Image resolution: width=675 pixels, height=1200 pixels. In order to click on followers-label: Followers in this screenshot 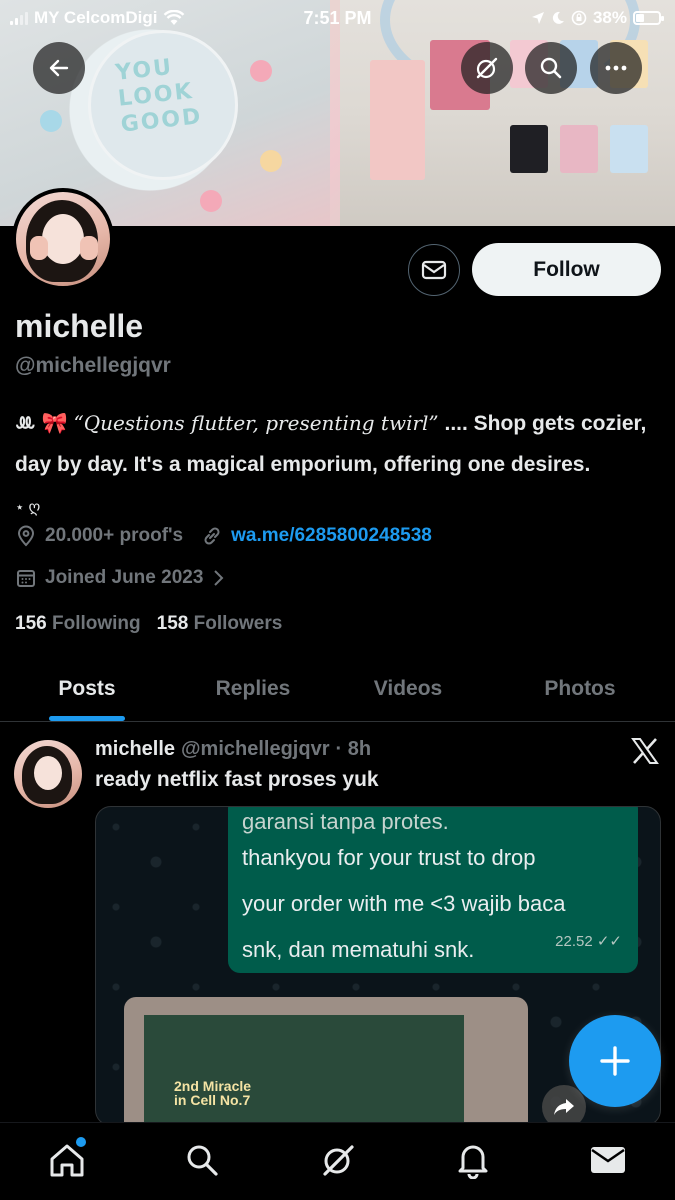, I will do `click(238, 623)`.